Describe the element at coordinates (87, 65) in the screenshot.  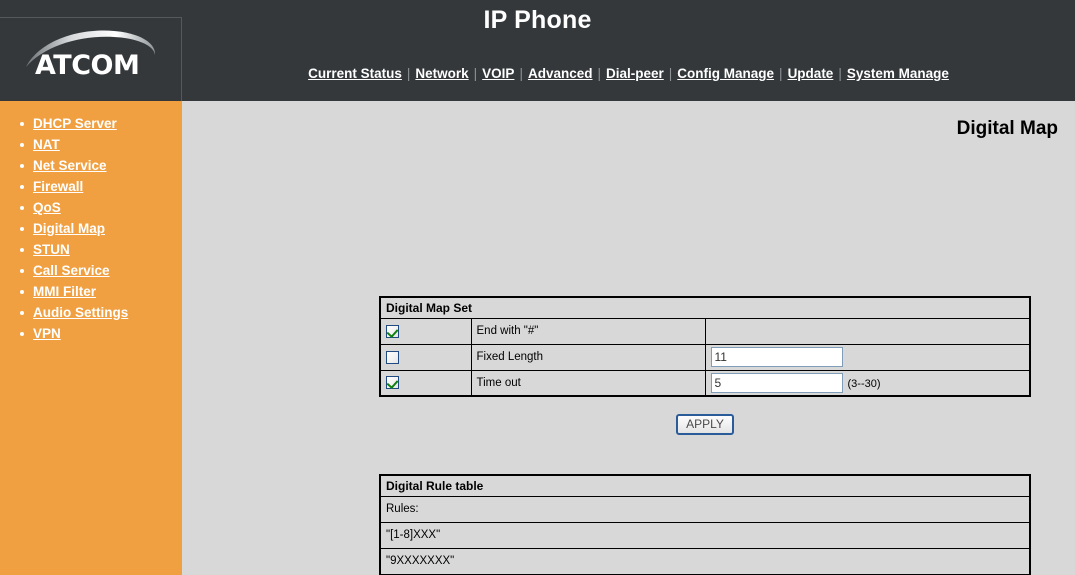
I see `logo-text: ATCOM` at that location.